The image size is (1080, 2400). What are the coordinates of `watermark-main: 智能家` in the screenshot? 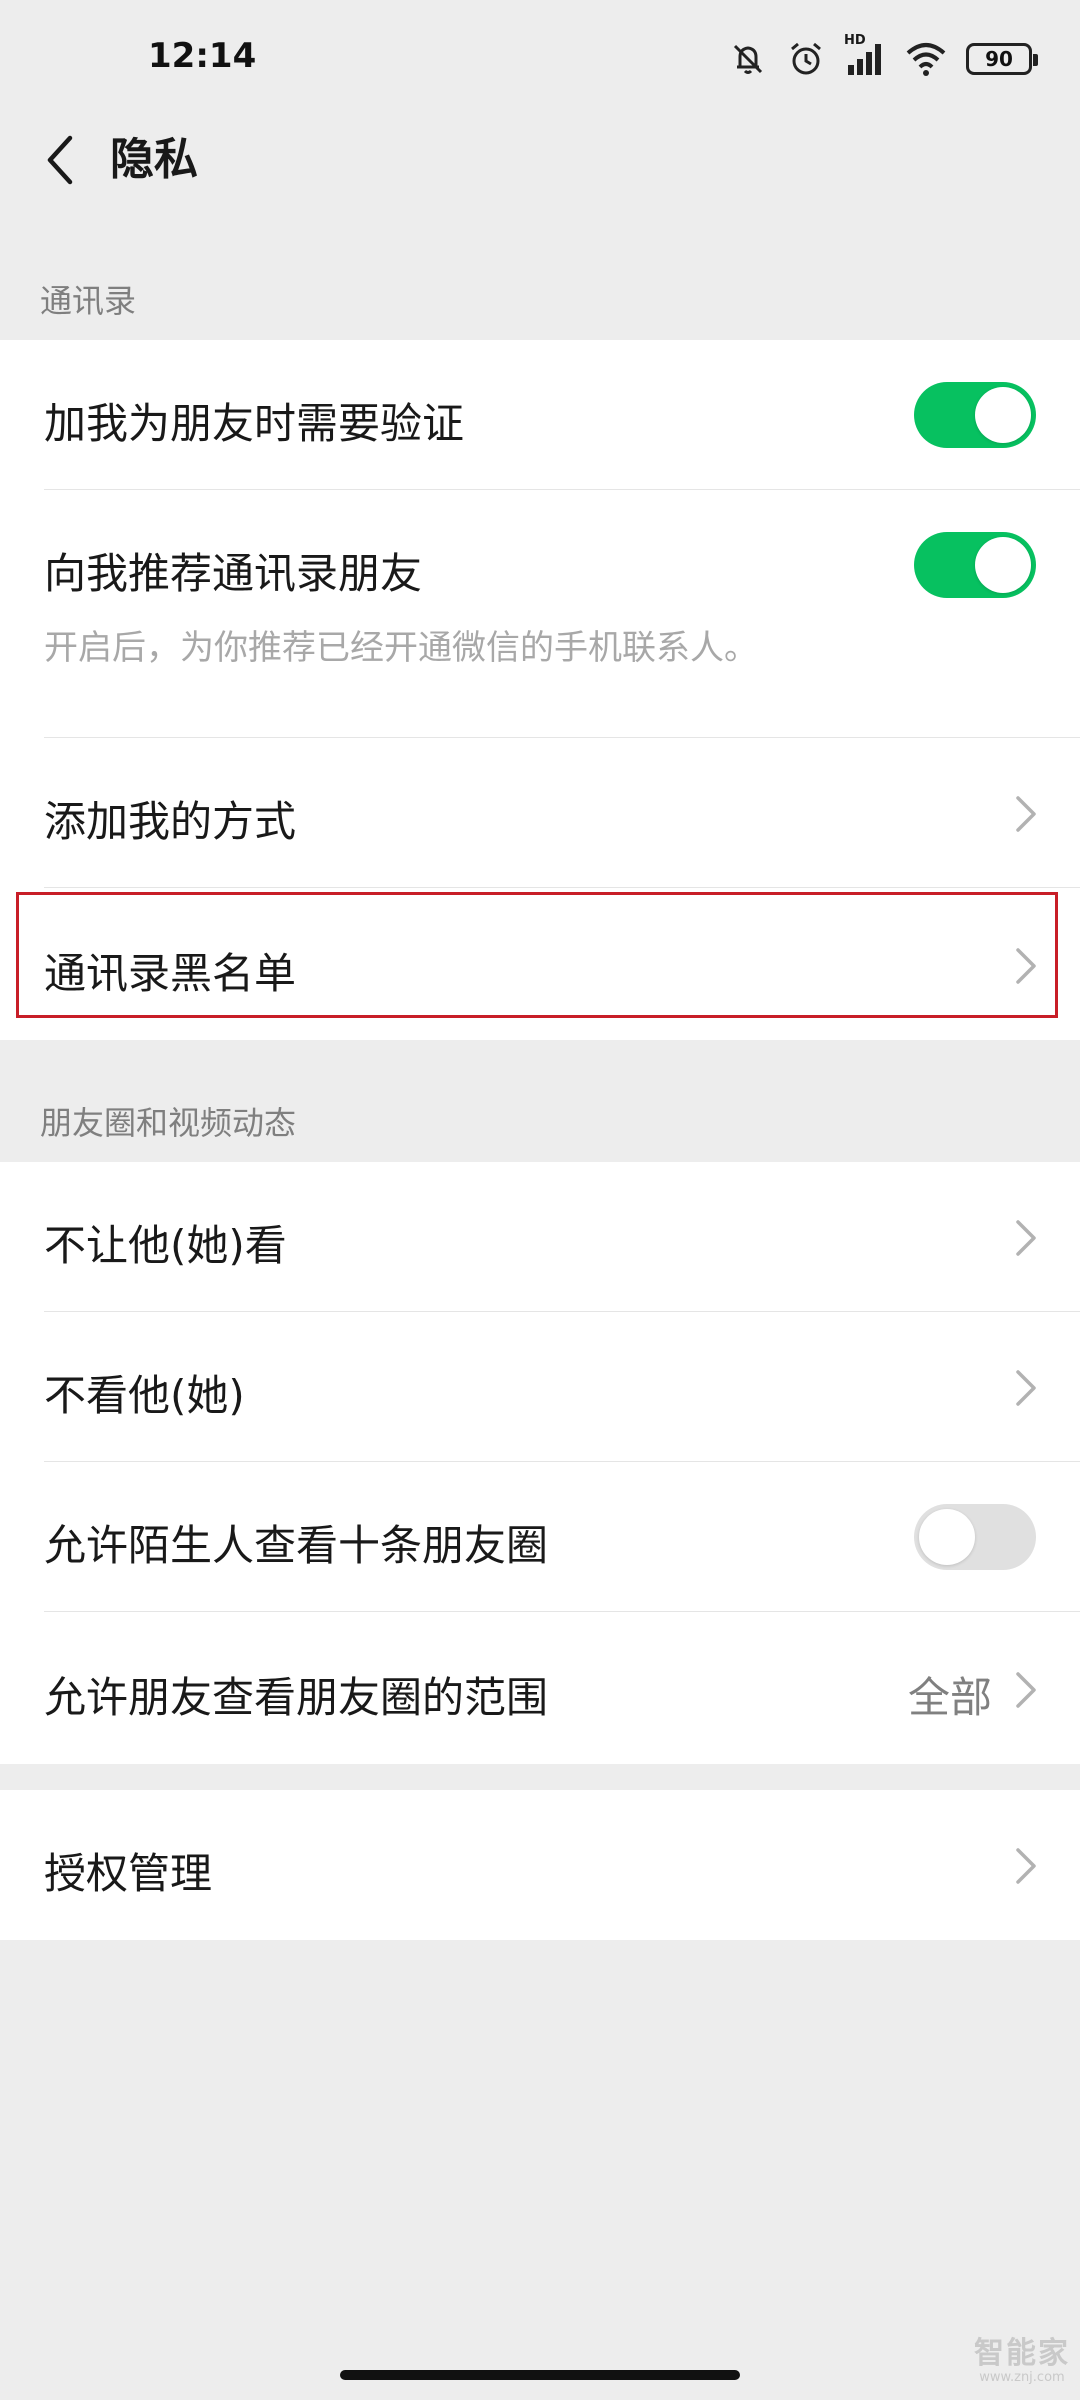 It's located at (1022, 2353).